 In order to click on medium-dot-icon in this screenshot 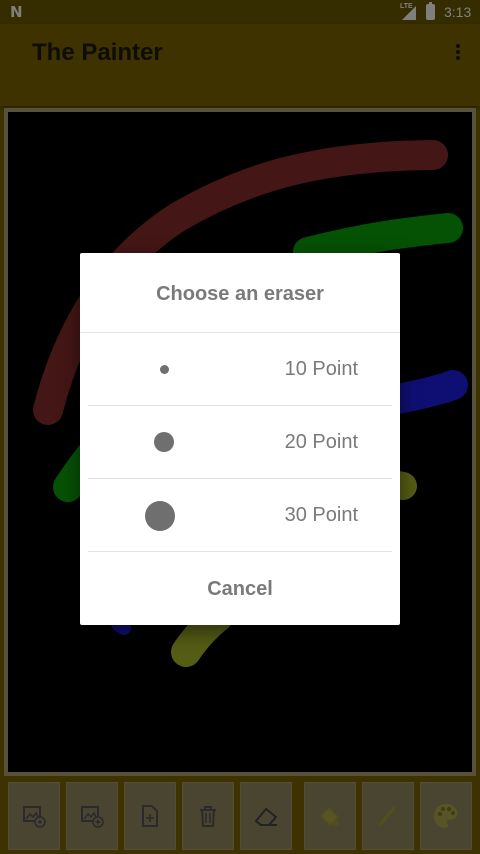, I will do `click(164, 442)`.